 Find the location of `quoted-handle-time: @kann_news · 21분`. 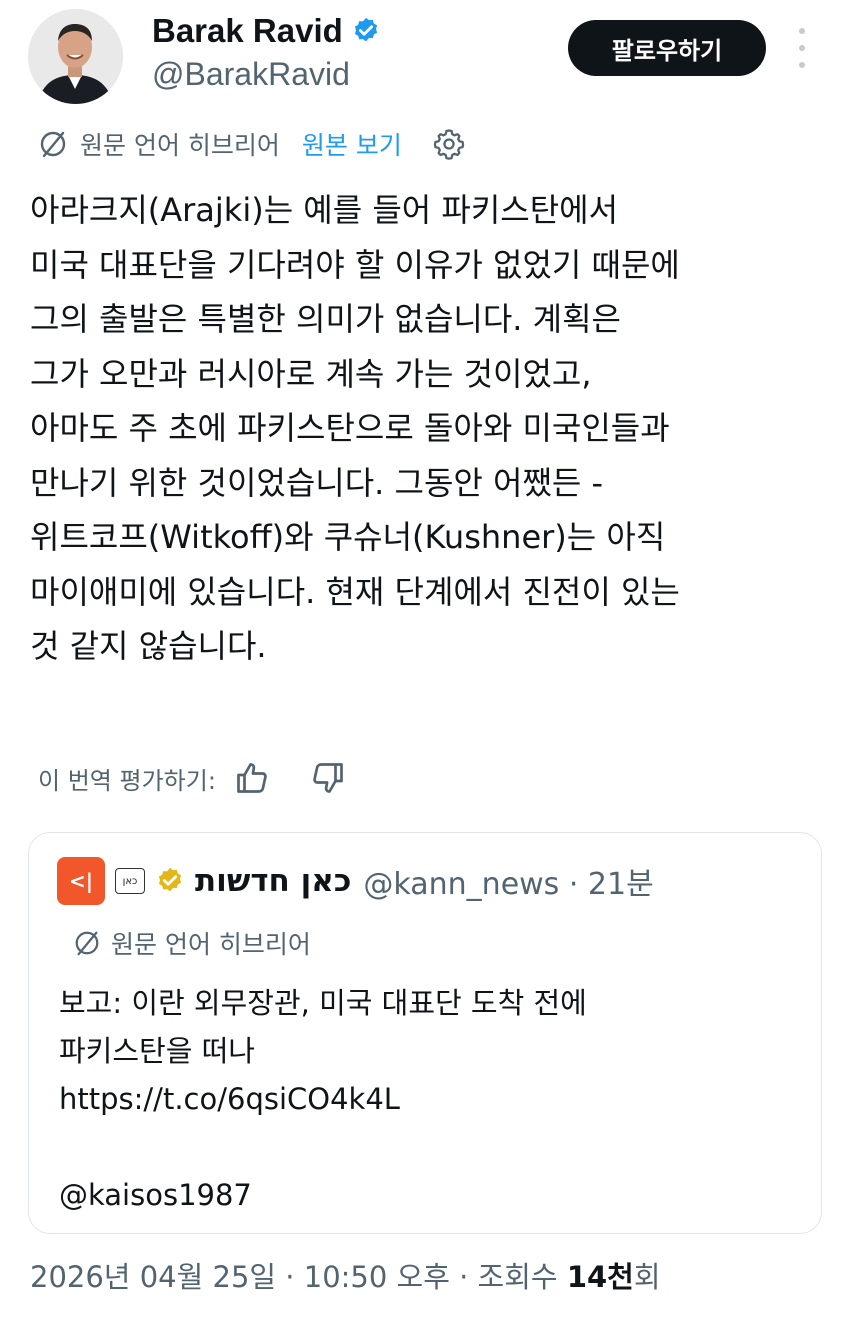

quoted-handle-time: @kann_news · 21분 is located at coordinates (508, 884).